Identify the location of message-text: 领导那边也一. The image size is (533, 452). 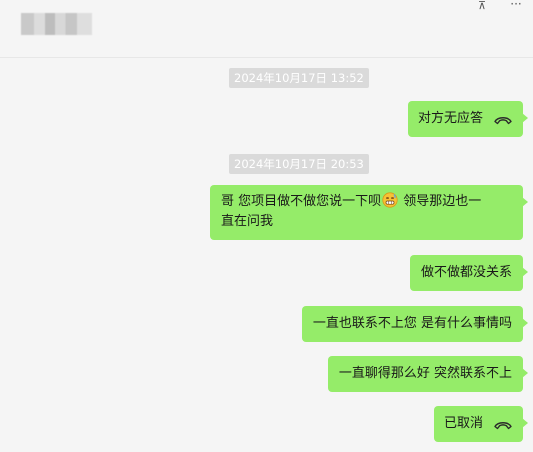
(440, 201).